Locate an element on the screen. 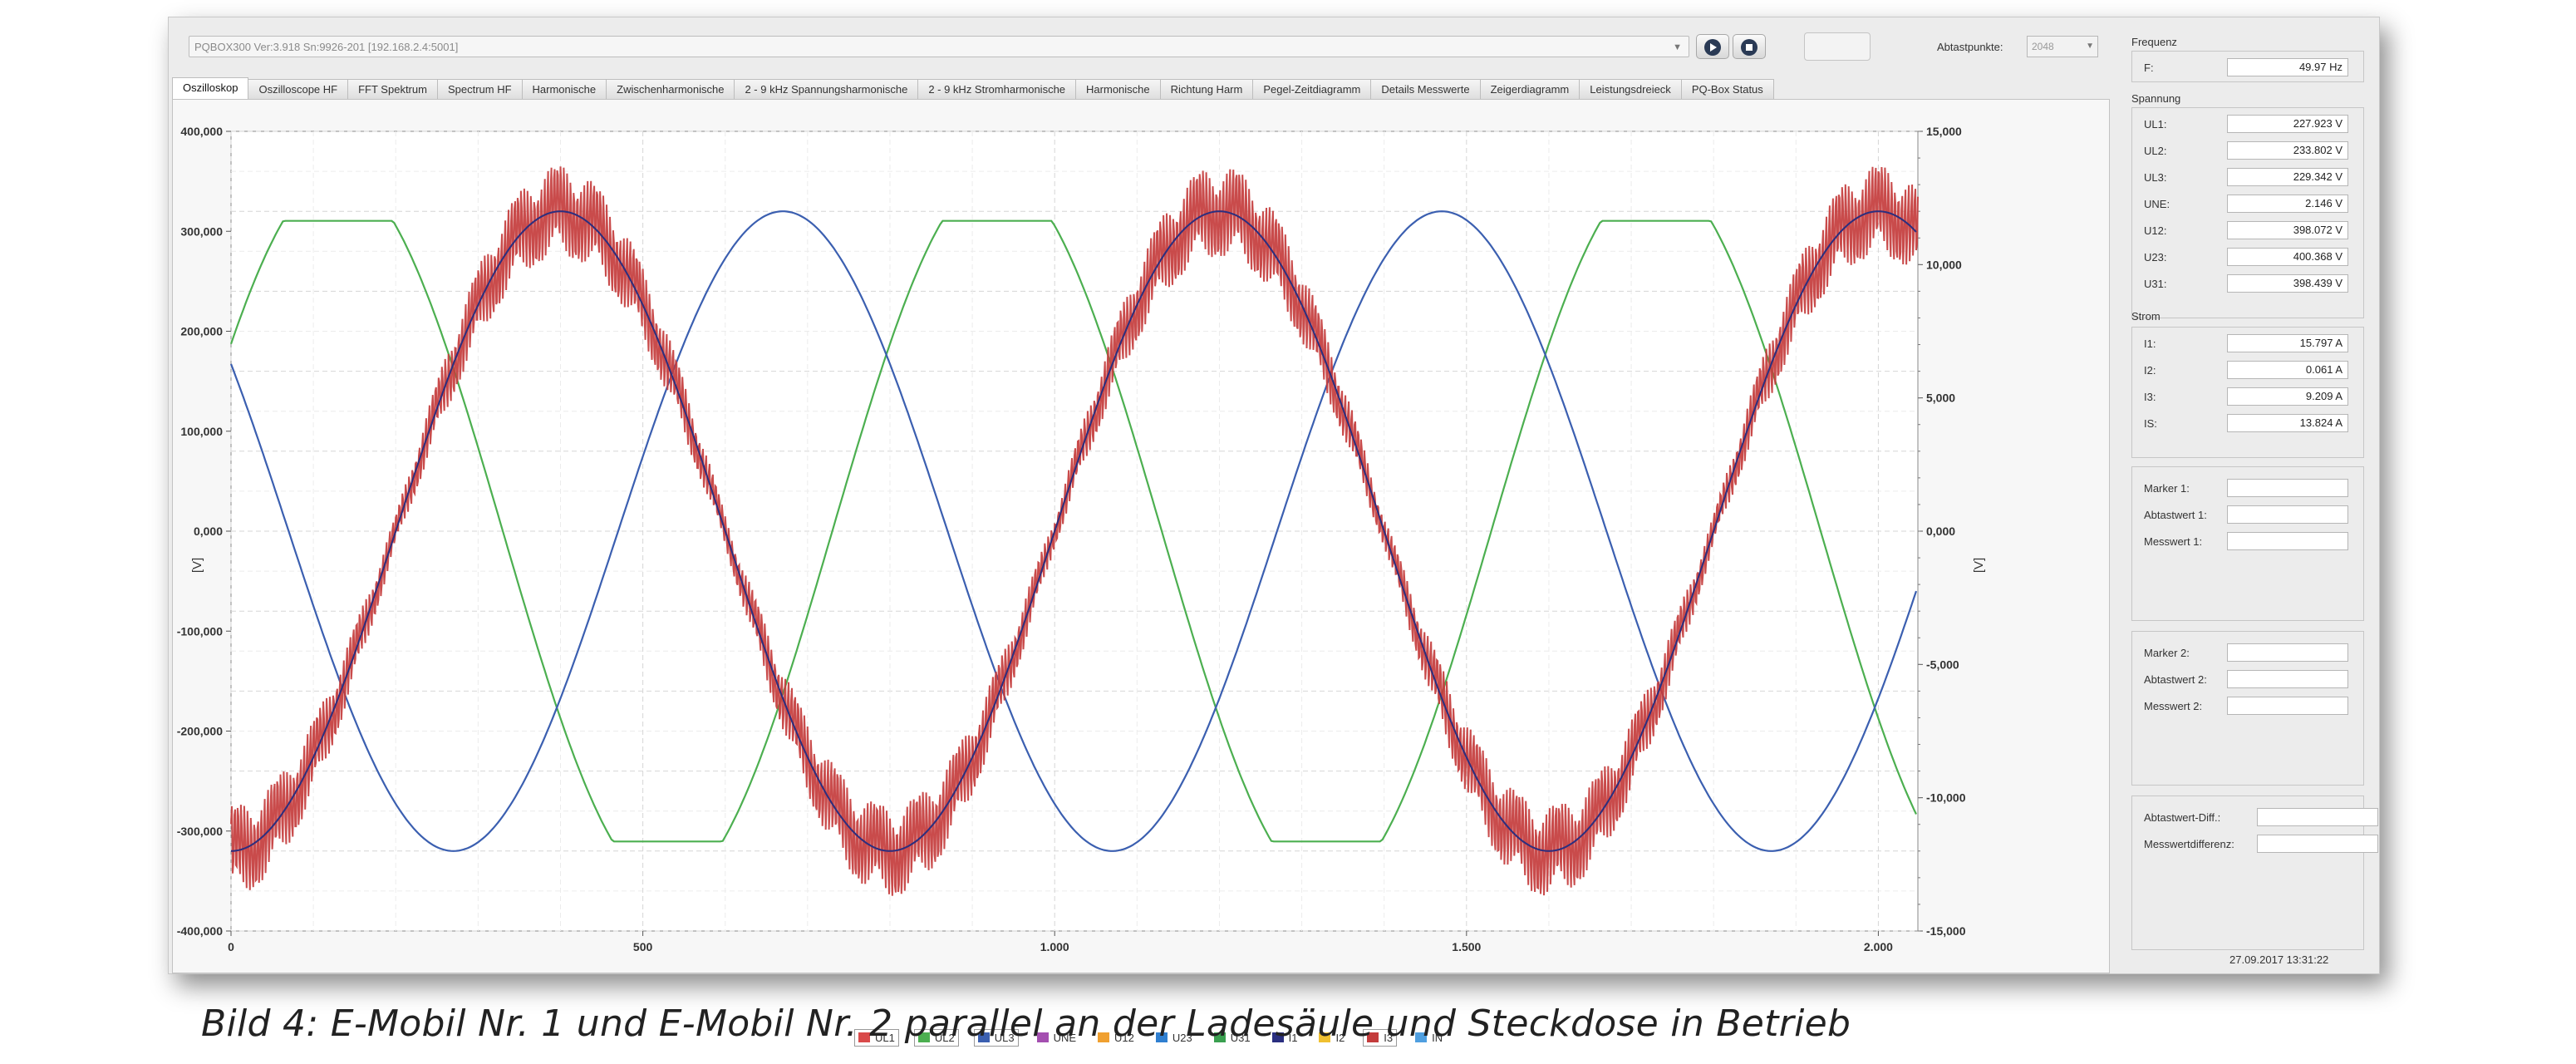 This screenshot has width=2576, height=1064. spannung-label: U31: is located at coordinates (2155, 284).